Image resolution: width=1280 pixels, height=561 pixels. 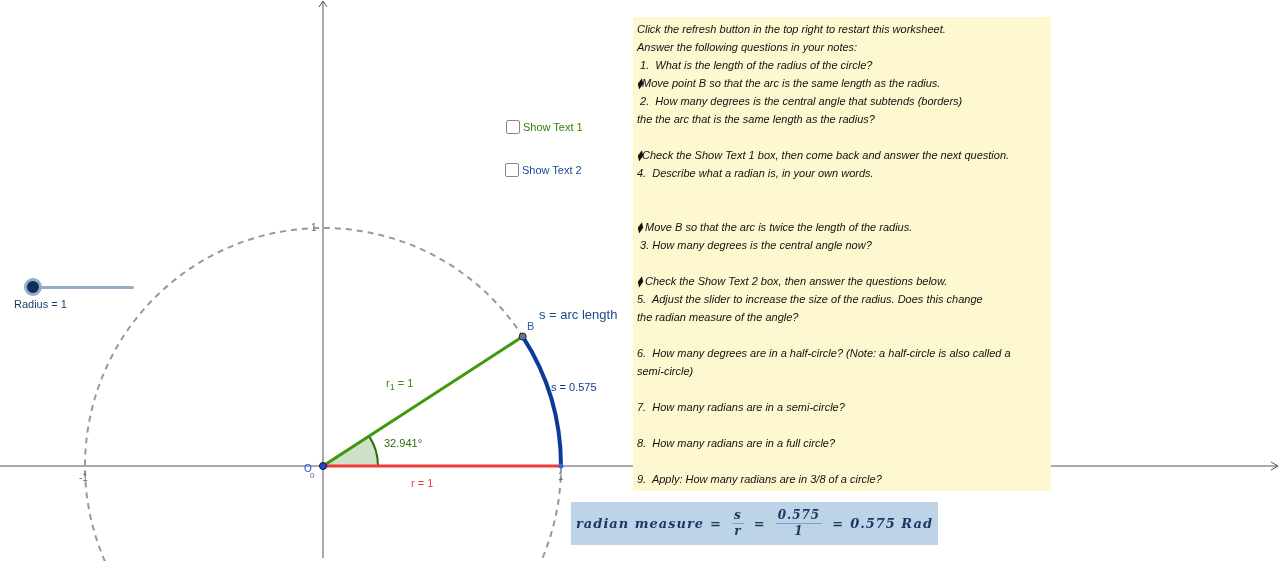 What do you see at coordinates (422, 483) in the screenshot?
I see `radius-label: r = 1` at bounding box center [422, 483].